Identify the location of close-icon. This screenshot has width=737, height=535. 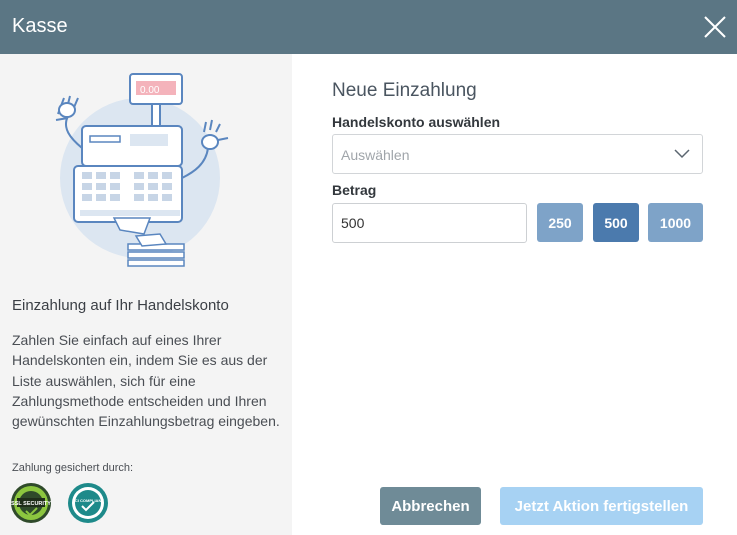
(715, 27).